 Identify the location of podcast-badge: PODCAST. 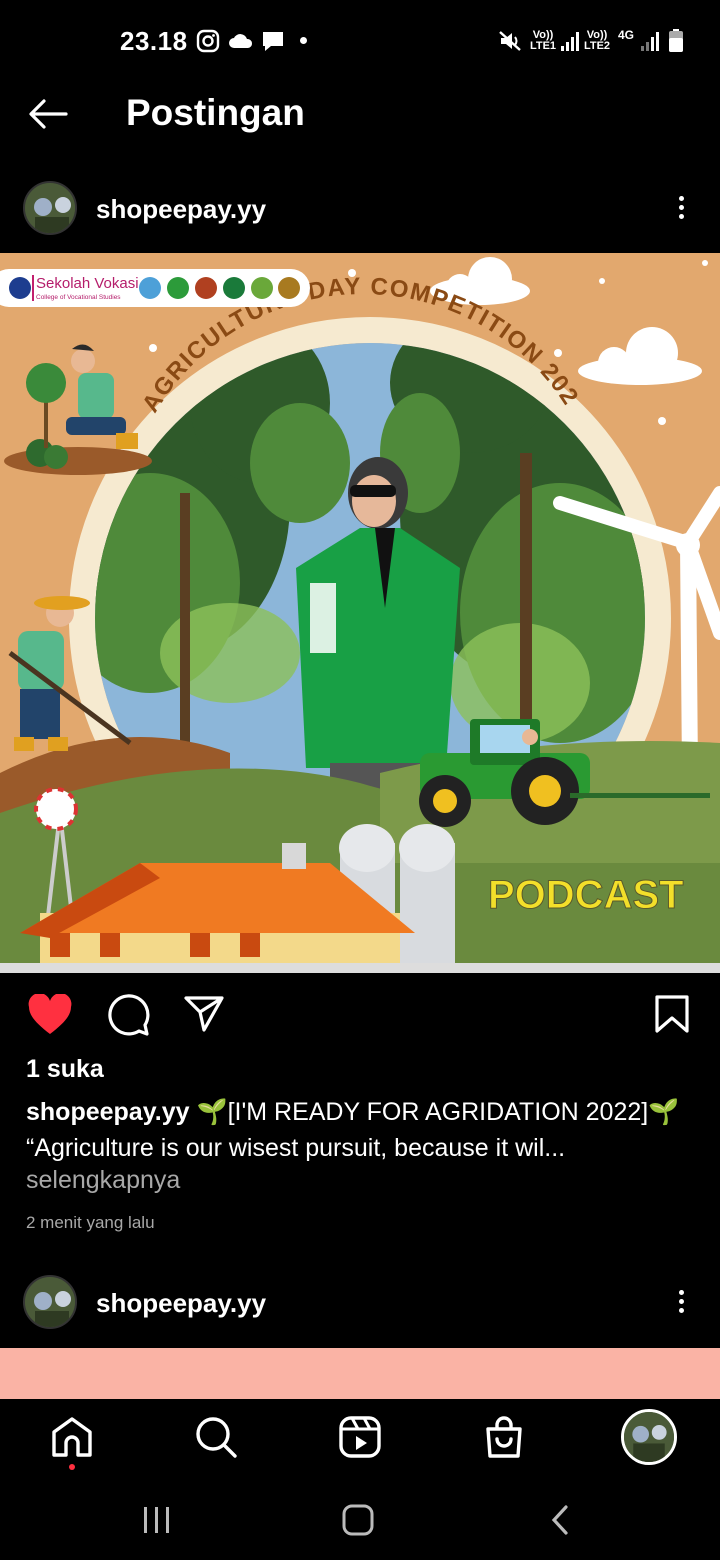
(586, 895).